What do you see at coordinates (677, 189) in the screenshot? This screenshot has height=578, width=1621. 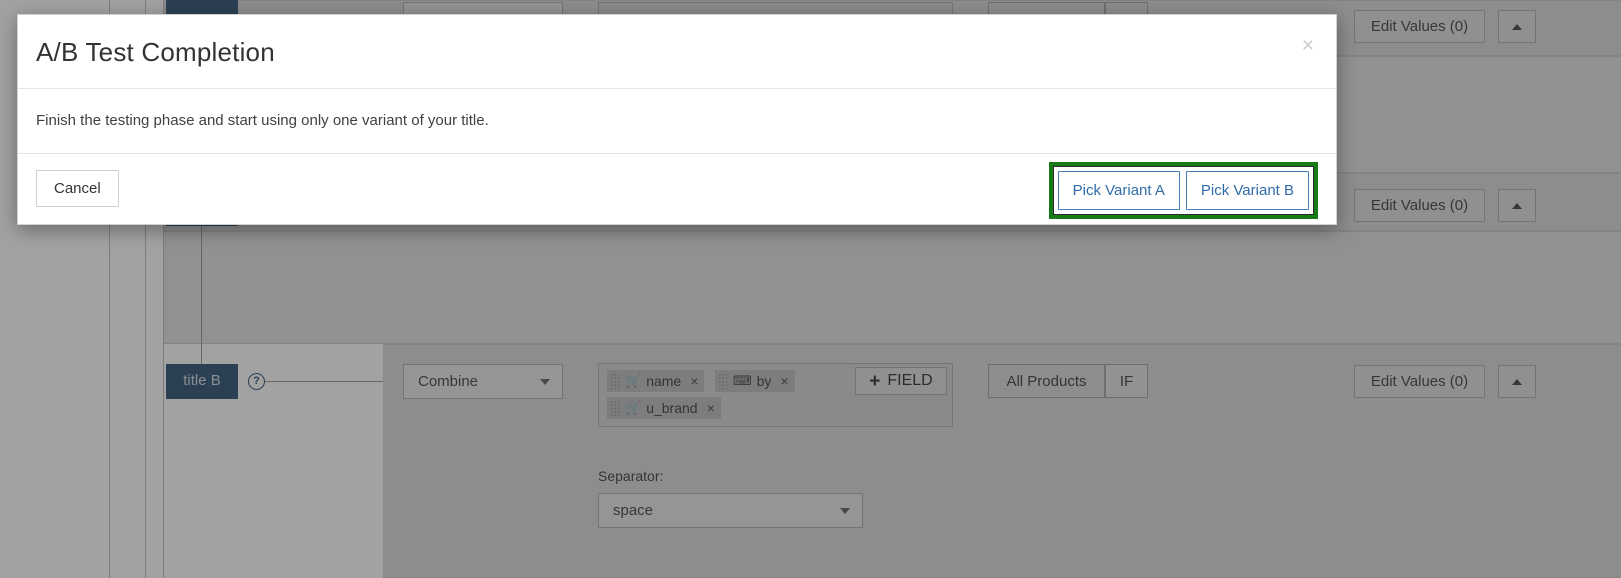 I see `modal-footer: Cancel Pick Variant A Pick Variant B` at bounding box center [677, 189].